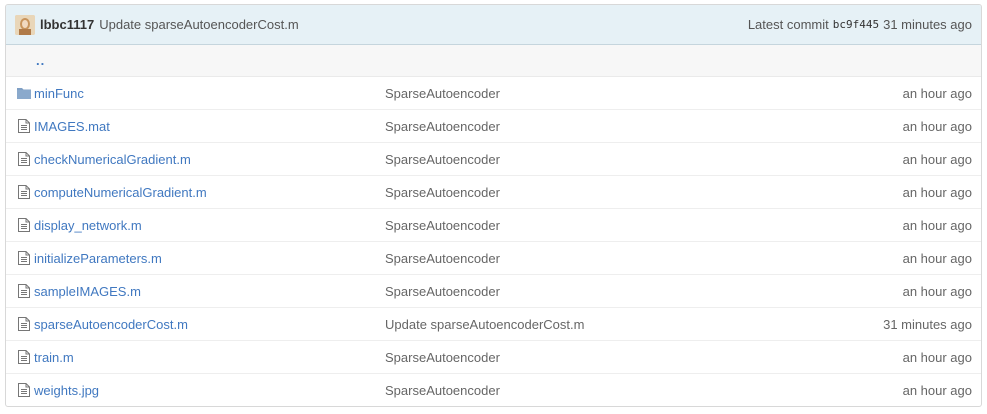  I want to click on commit-age: 31 minutes ago, so click(927, 24).